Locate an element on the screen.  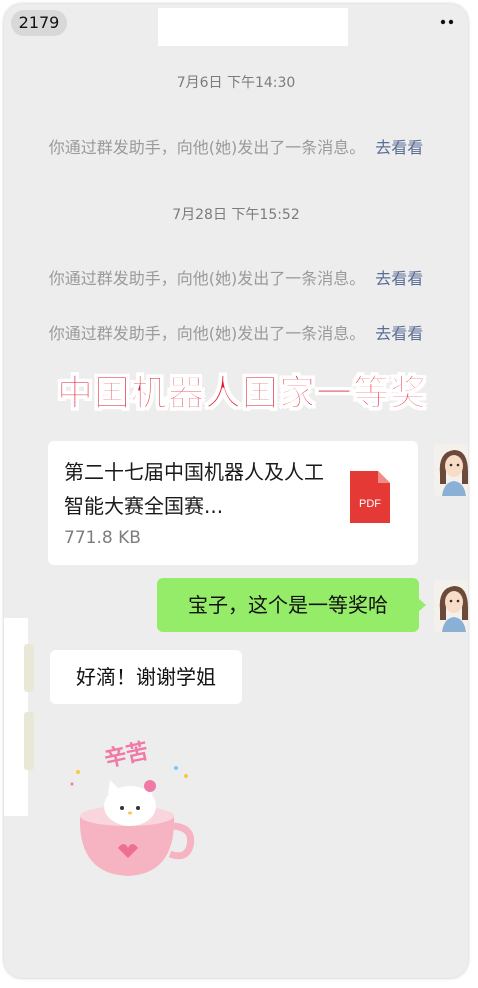
more-icon is located at coordinates (447, 22).